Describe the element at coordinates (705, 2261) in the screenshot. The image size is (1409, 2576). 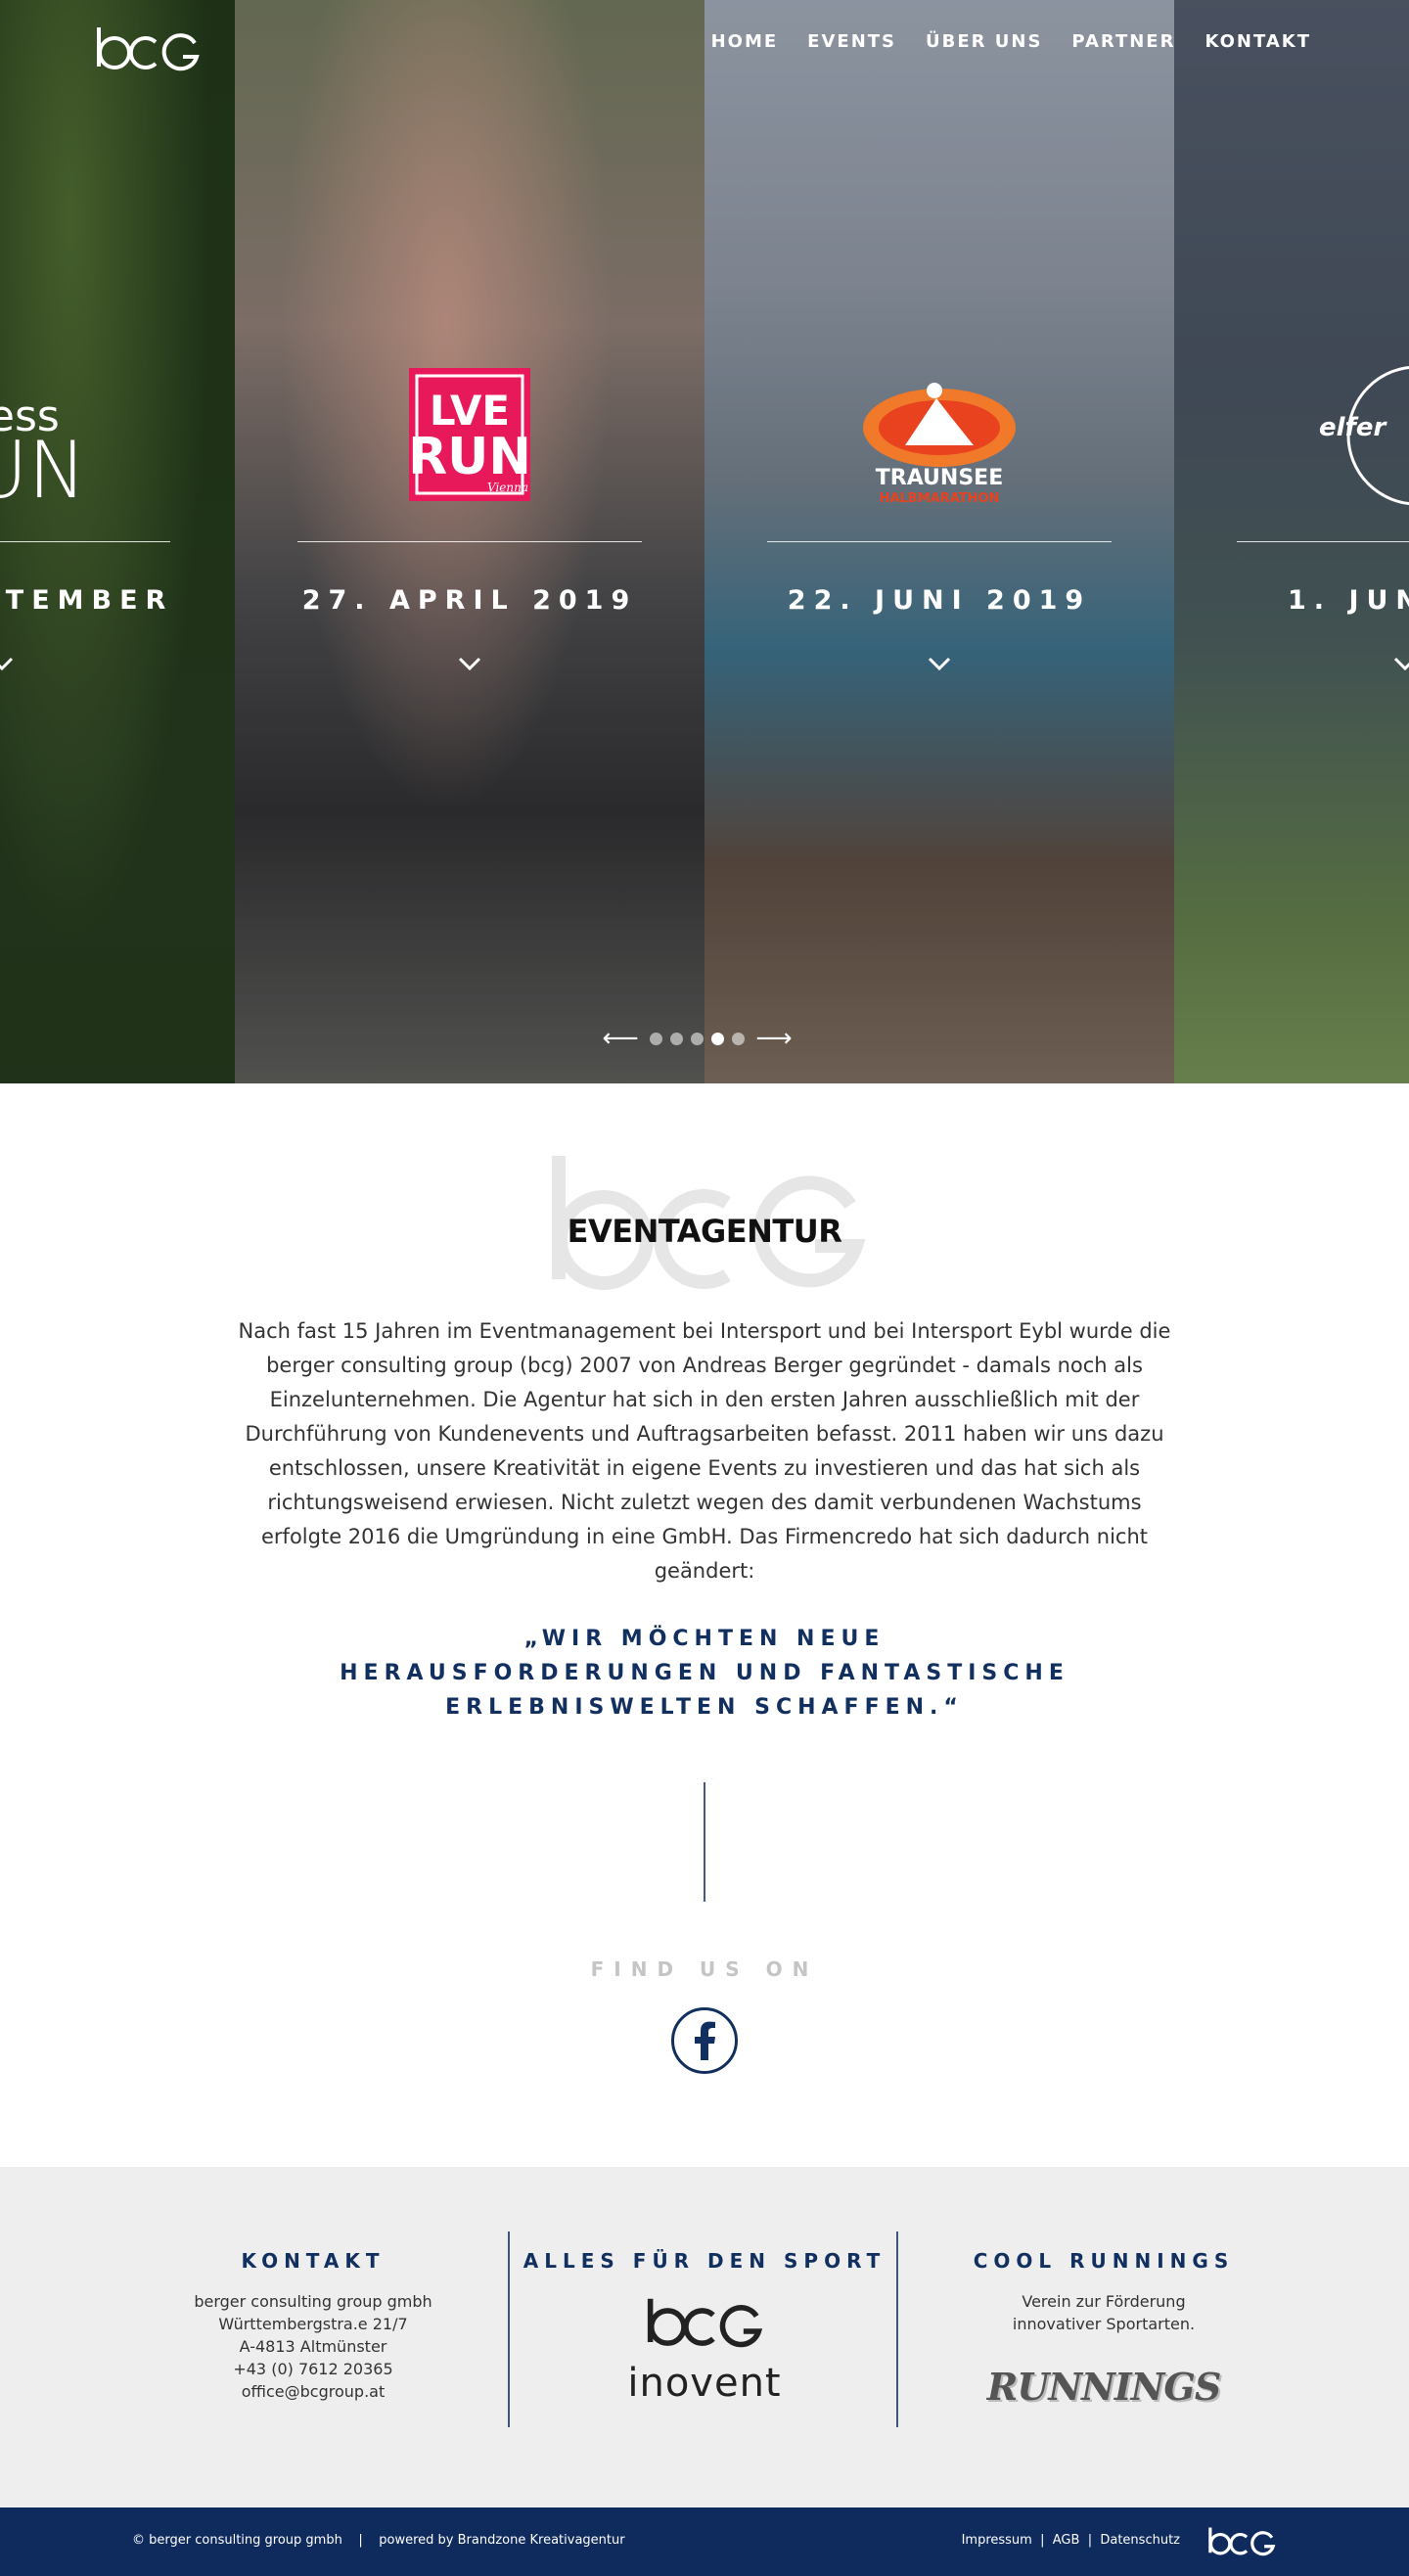
I see `footer-heading: ALLES FÜR DEN SPORT` at that location.